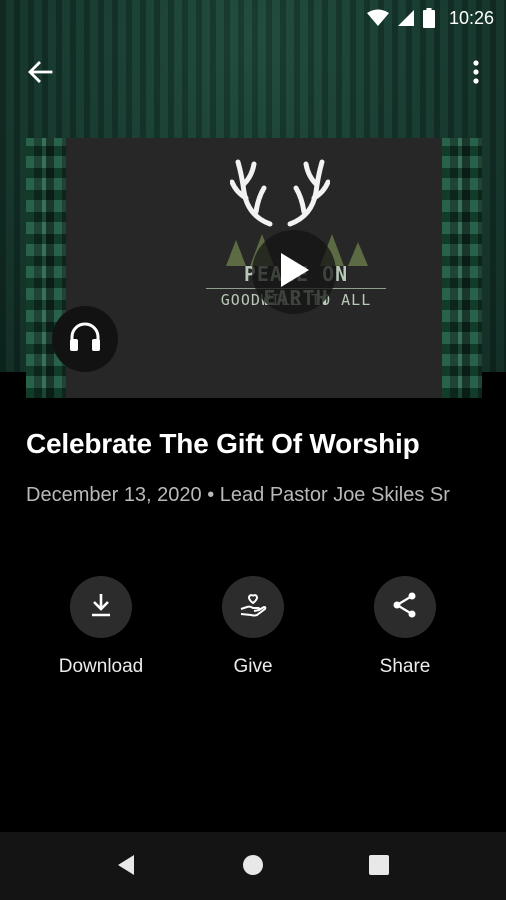  I want to click on square-recents-icon, so click(379, 867).